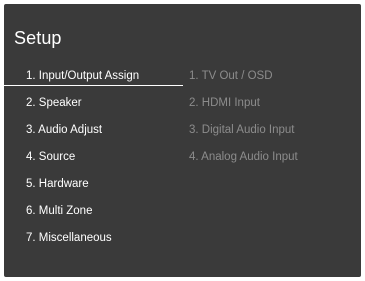 This screenshot has width=365, height=281. Describe the element at coordinates (82, 216) in the screenshot. I see `menu-item-multi-zone: 6. Multi Zone` at that location.